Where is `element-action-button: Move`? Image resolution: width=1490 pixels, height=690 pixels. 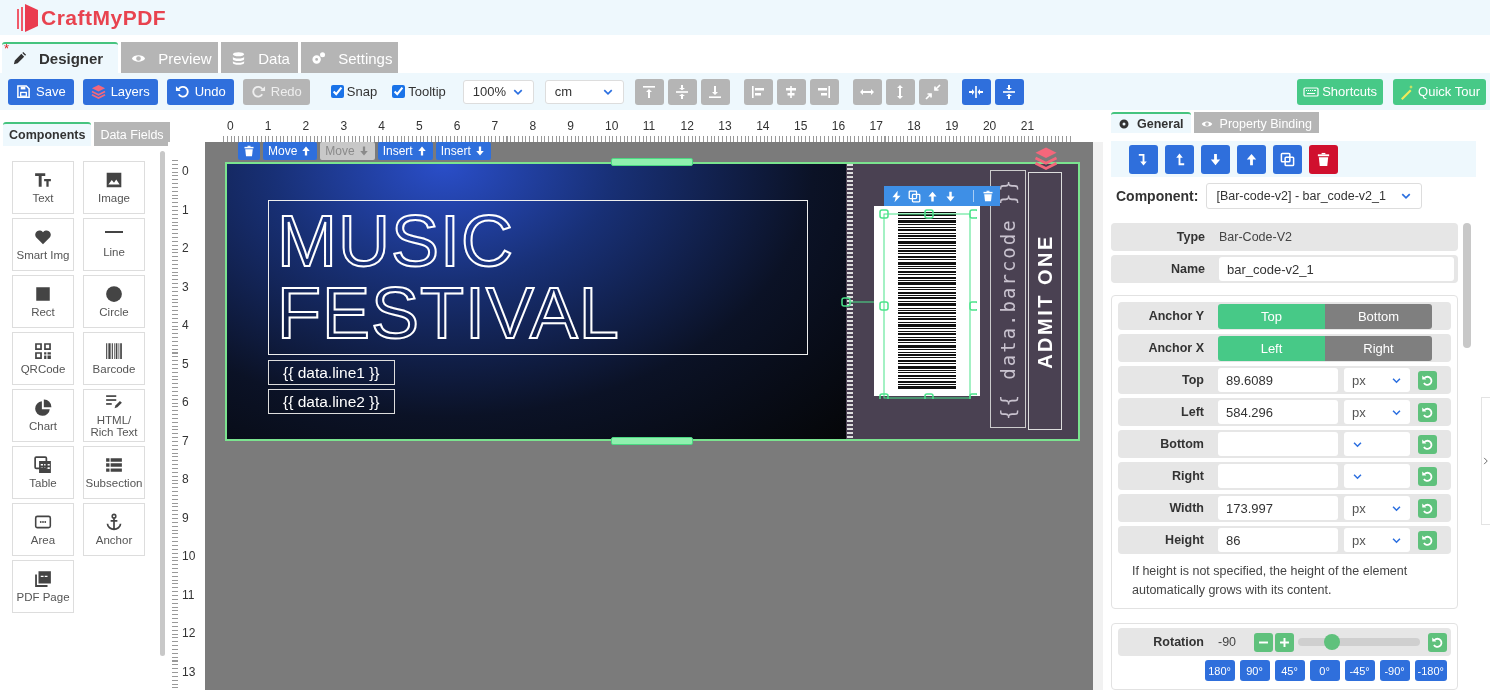 element-action-button: Move is located at coordinates (290, 151).